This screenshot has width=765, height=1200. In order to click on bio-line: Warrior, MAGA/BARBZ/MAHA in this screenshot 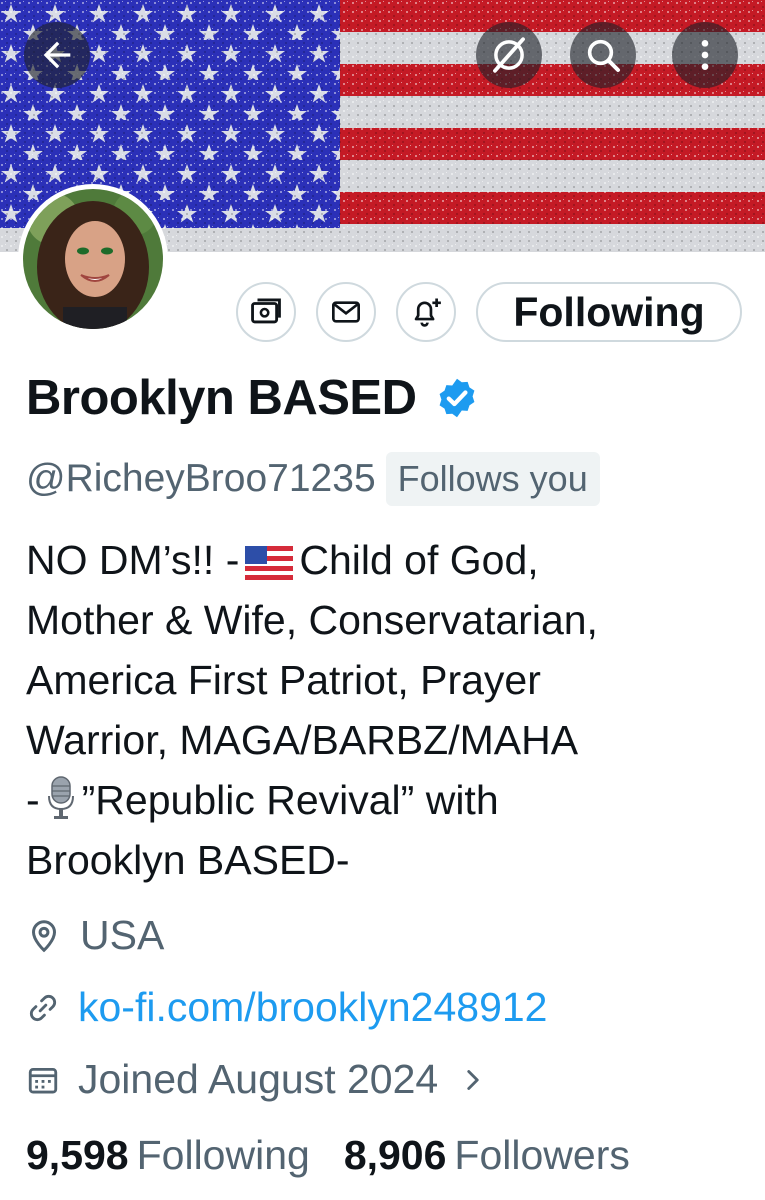, I will do `click(302, 740)`.